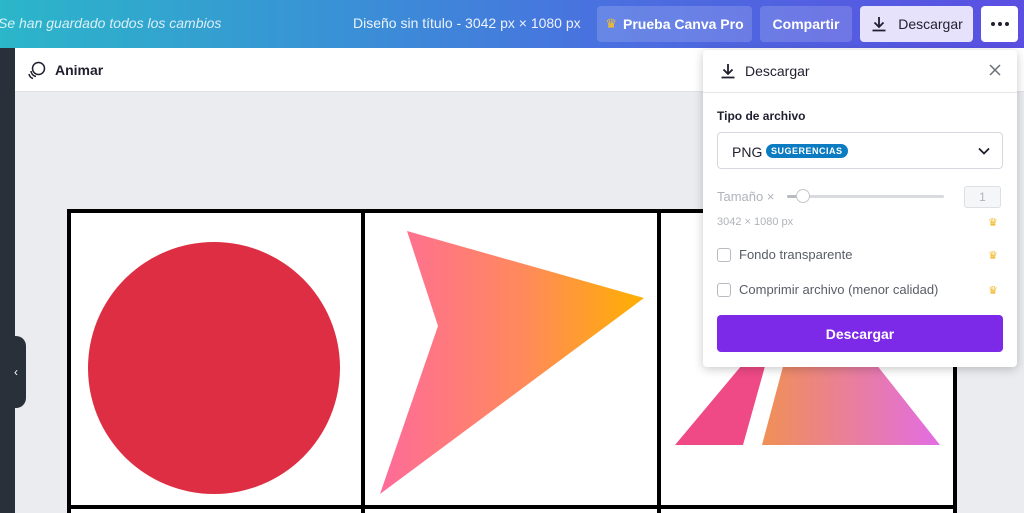 Image resolution: width=1024 pixels, height=513 pixels. I want to click on file-type-value: PNG, so click(747, 152).